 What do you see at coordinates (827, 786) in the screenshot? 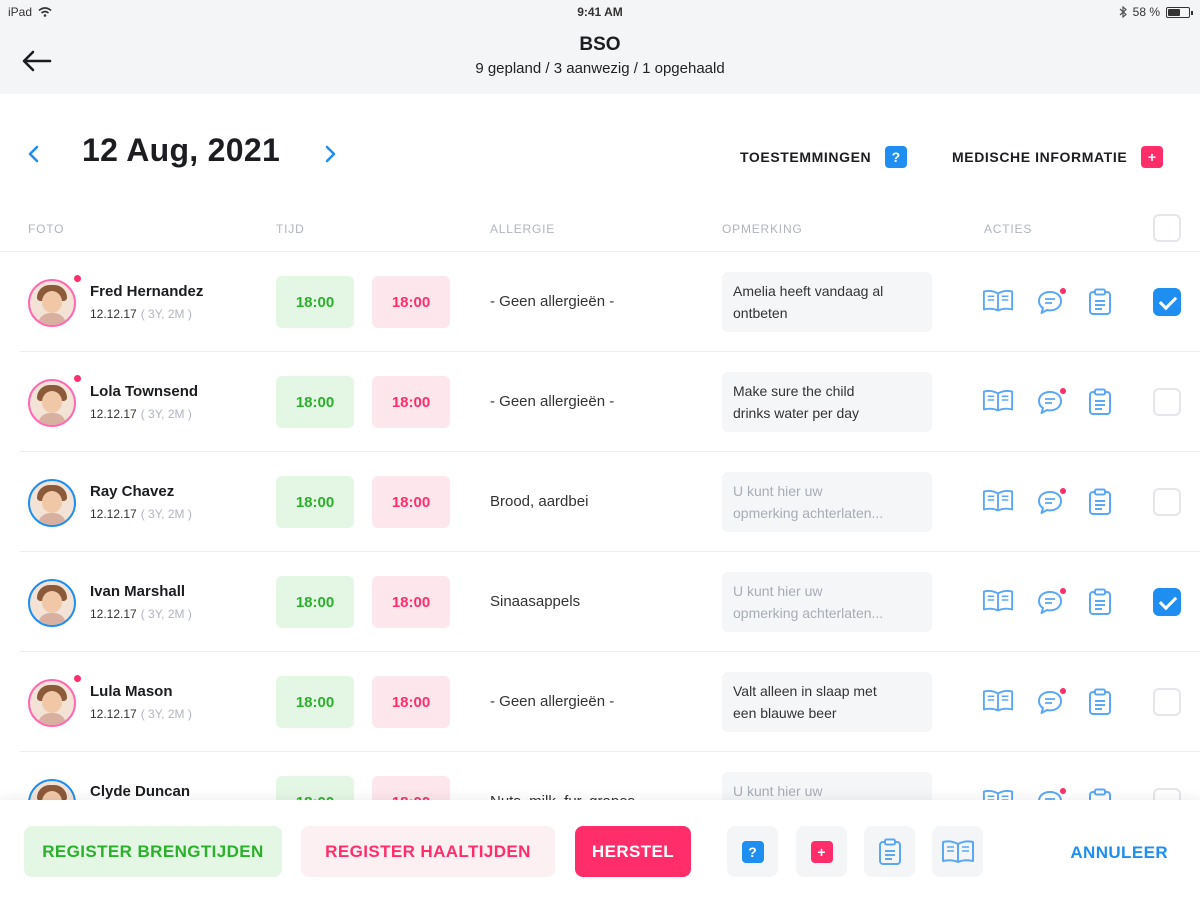
I see `remark-field: U kunt hier uw` at bounding box center [827, 786].